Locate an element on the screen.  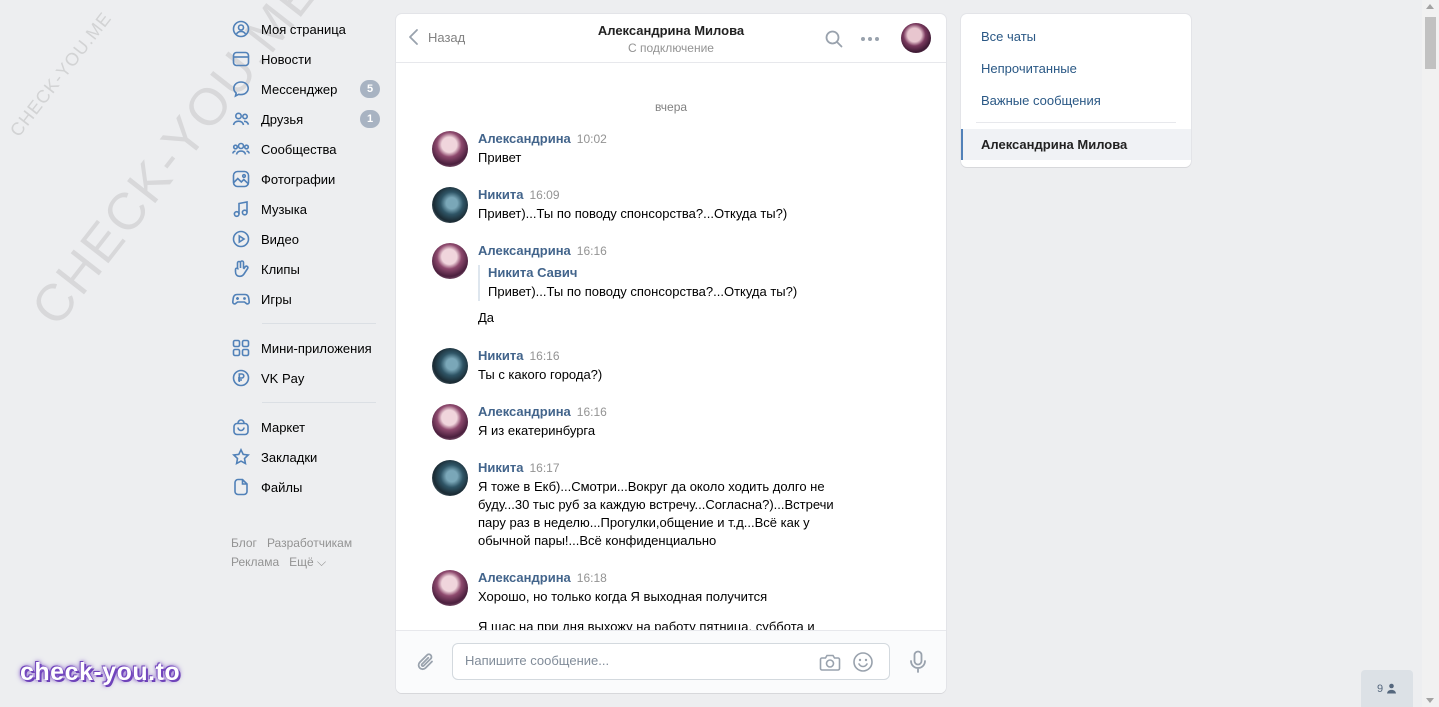
nav-label: Игры is located at coordinates (276, 299).